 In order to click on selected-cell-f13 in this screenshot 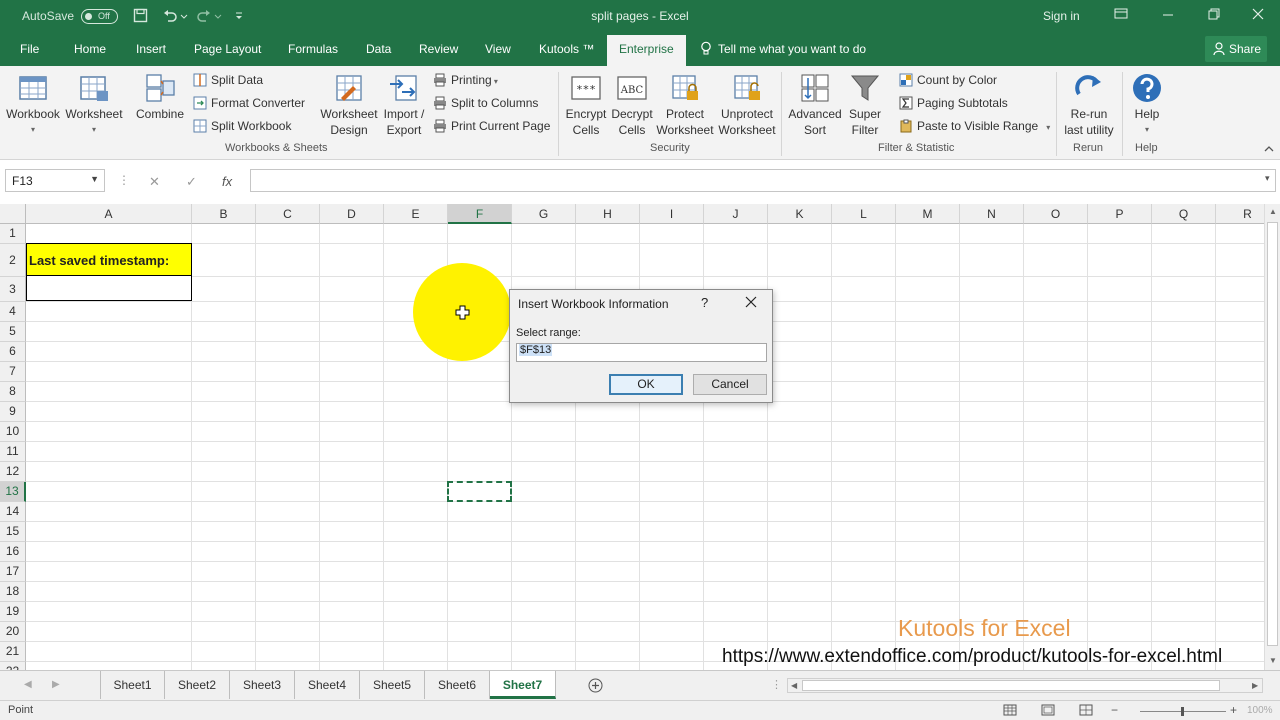, I will do `click(479, 491)`.